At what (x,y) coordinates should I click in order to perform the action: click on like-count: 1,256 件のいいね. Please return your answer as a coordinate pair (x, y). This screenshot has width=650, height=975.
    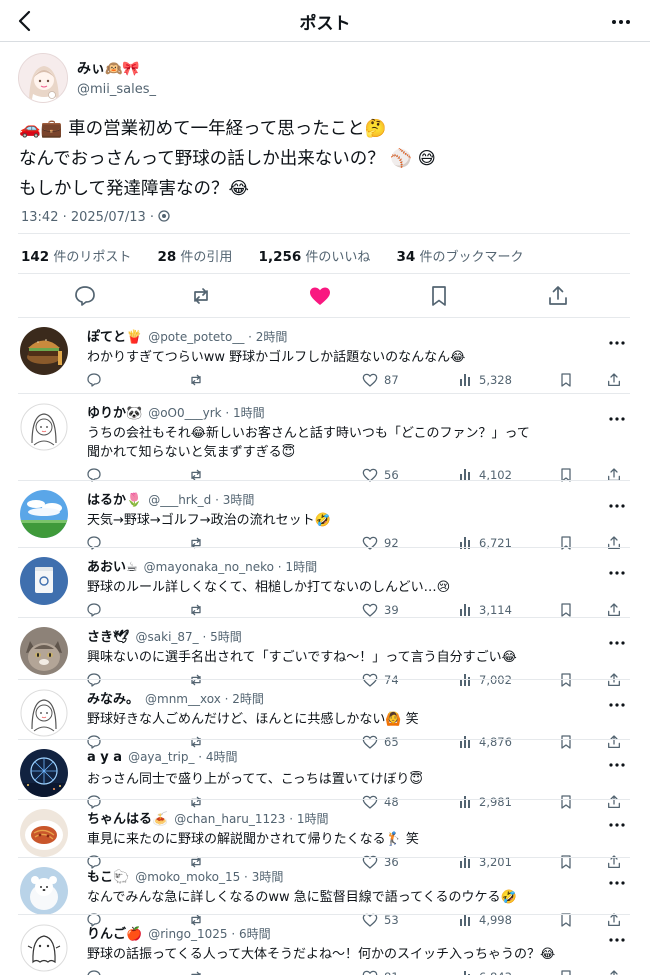
    Looking at the image, I should click on (315, 257).